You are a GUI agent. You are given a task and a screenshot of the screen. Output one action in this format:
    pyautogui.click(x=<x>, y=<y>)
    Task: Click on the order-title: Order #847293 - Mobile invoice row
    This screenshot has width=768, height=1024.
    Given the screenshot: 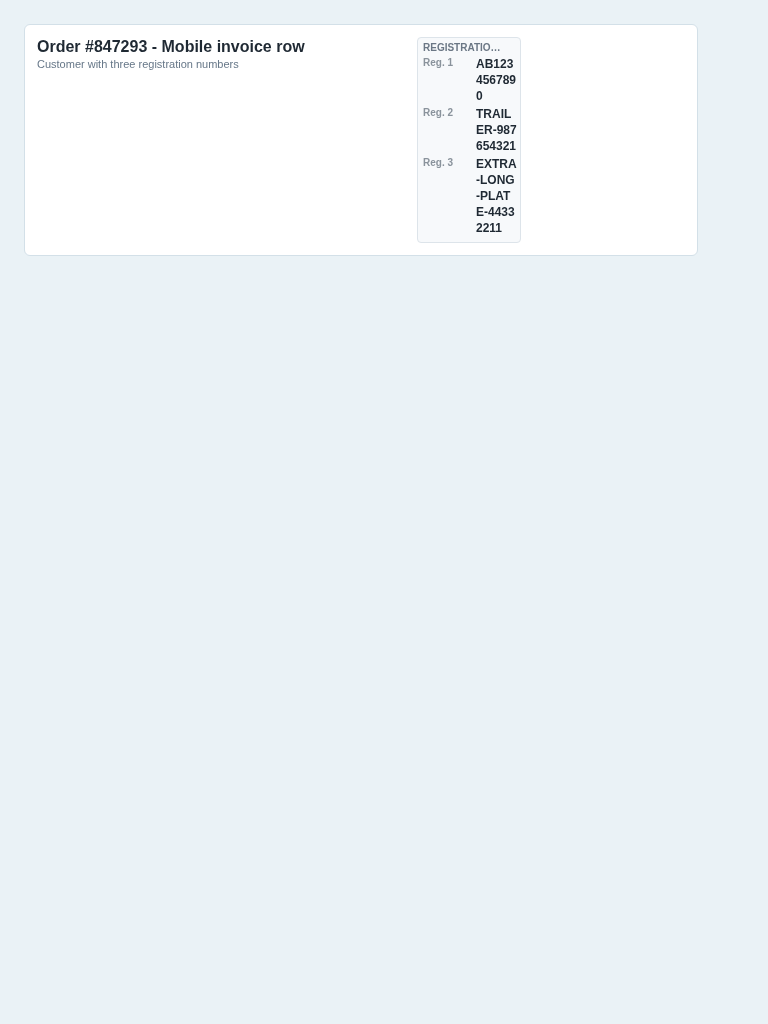 What is the action you would take?
    pyautogui.click(x=171, y=47)
    